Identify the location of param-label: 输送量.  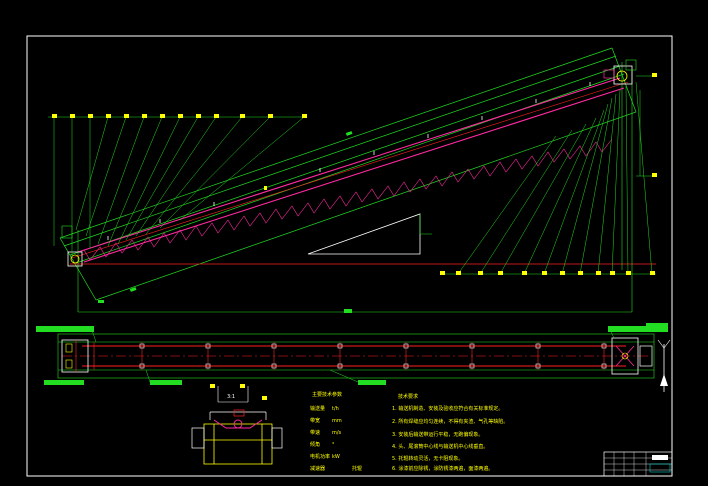
(317, 408).